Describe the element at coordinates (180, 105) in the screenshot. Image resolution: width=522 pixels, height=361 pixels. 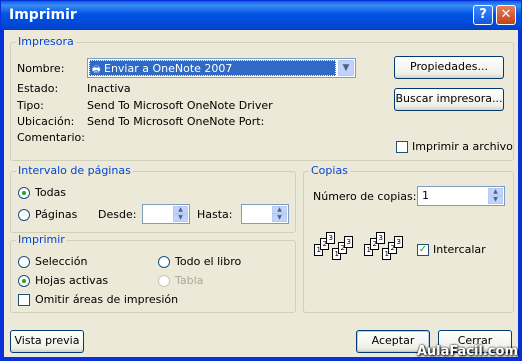
I see `printer-type-value: Send To Microsoft OneNote Driver` at that location.